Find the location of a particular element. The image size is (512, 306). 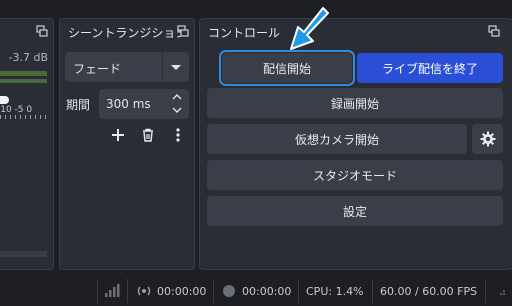

add-transition-button is located at coordinates (118, 135).